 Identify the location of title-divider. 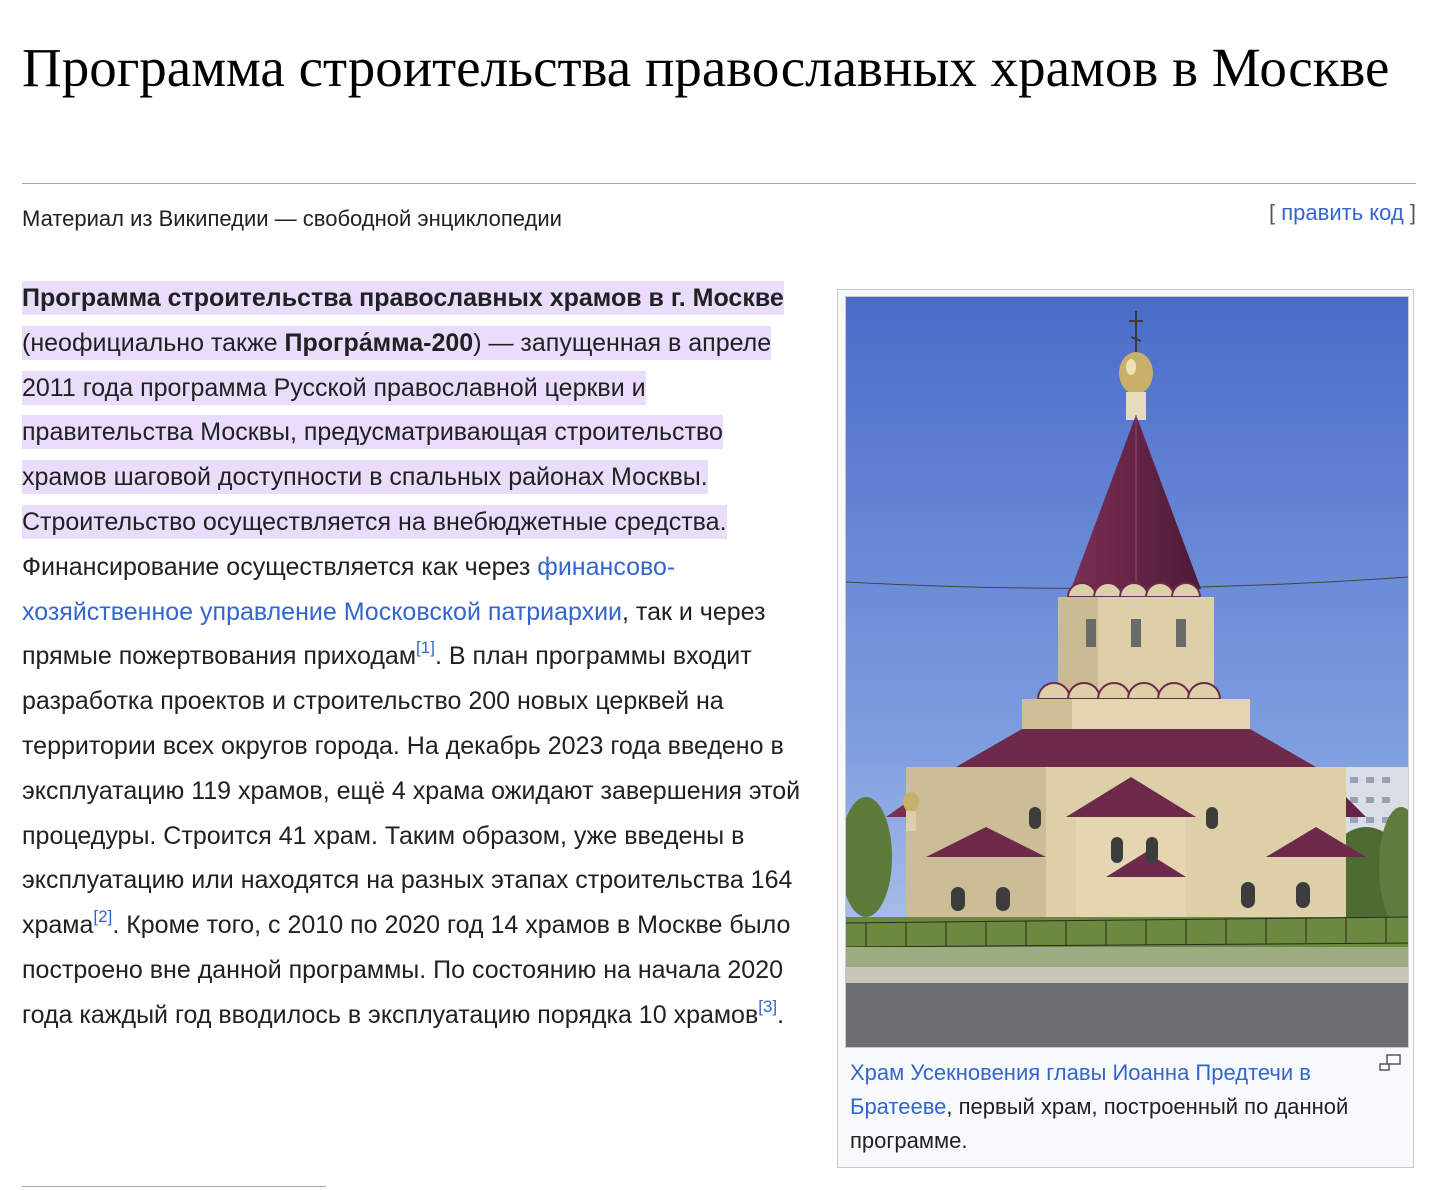
(719, 183).